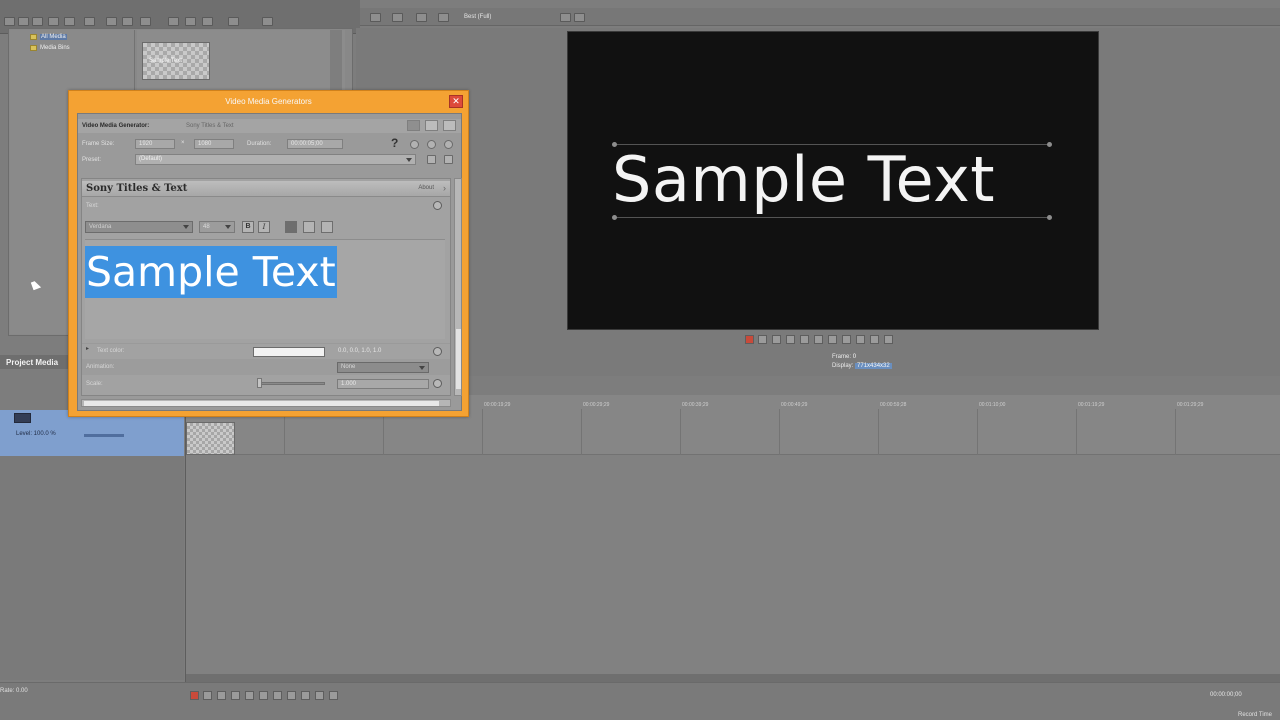  I want to click on level-slider, so click(104, 435).